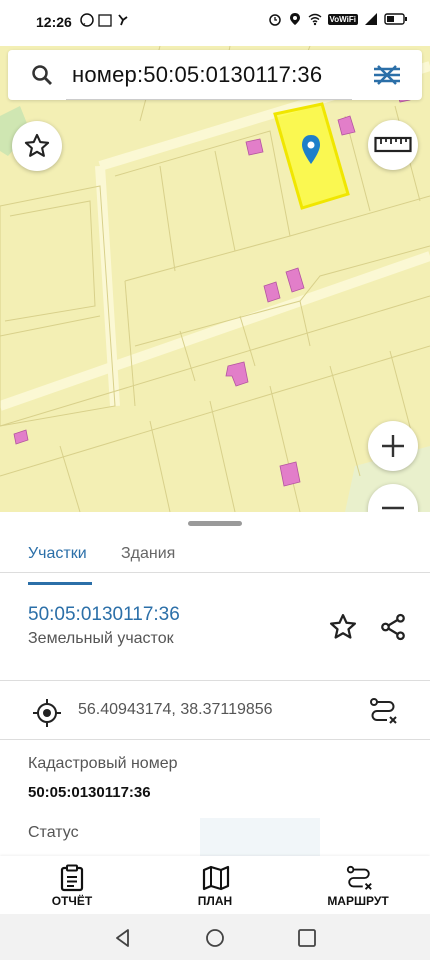 This screenshot has height=960, width=430. I want to click on status-left-icons, so click(105, 20).